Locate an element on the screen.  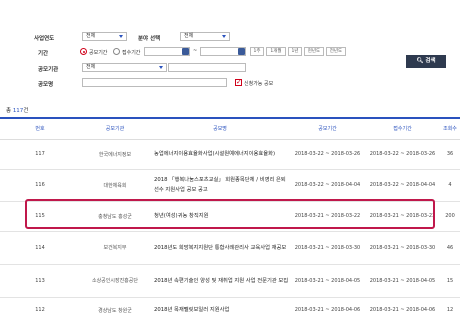
name-label: 공모명 is located at coordinates (46, 85).